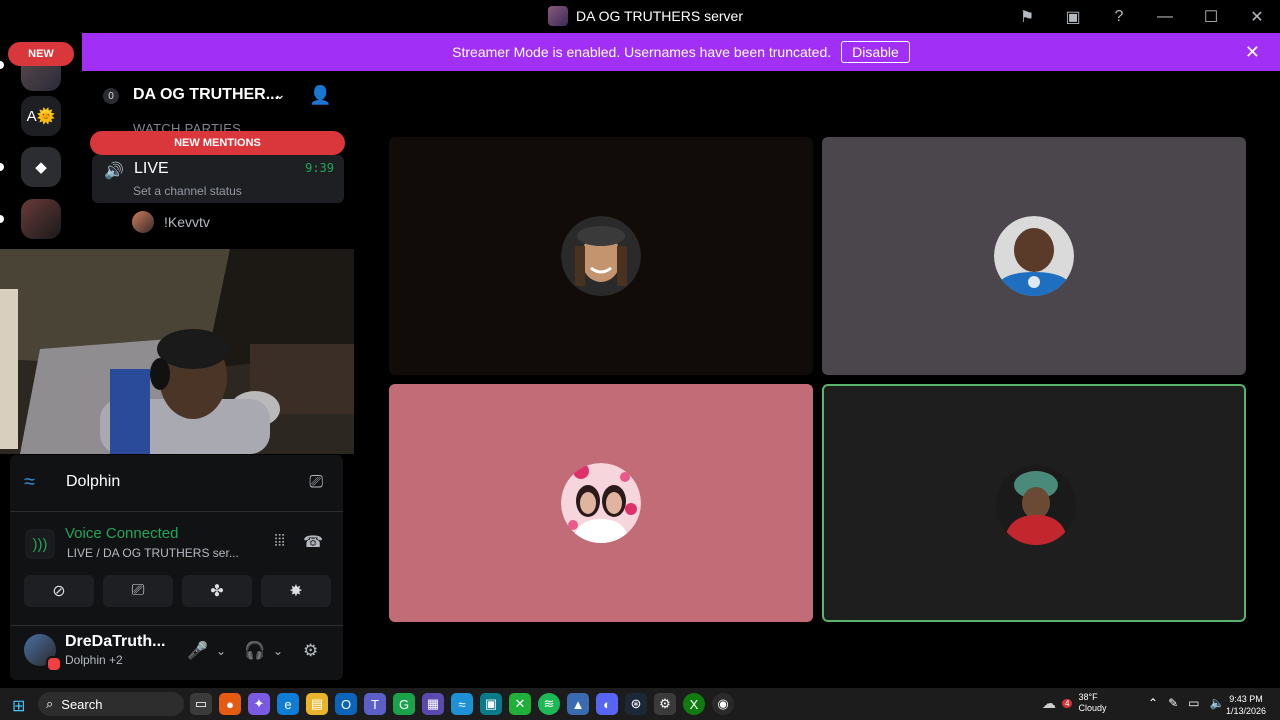 This screenshot has width=1280, height=720. I want to click on date: 1/13/2026, so click(1246, 711).